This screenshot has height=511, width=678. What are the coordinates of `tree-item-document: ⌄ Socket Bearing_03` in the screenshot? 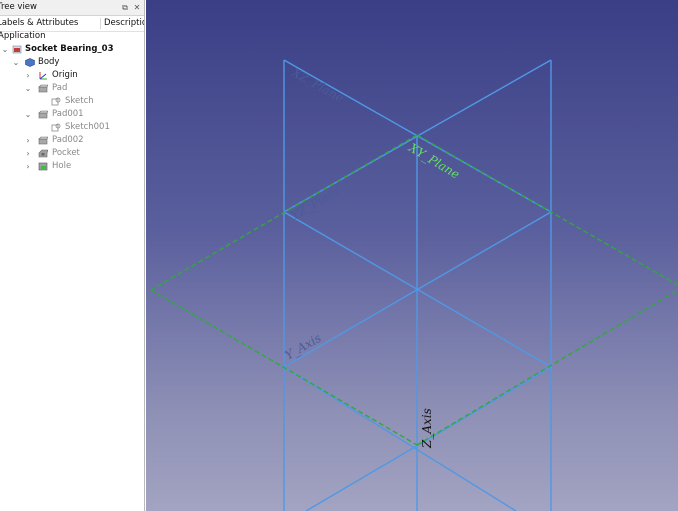 It's located at (72, 49).